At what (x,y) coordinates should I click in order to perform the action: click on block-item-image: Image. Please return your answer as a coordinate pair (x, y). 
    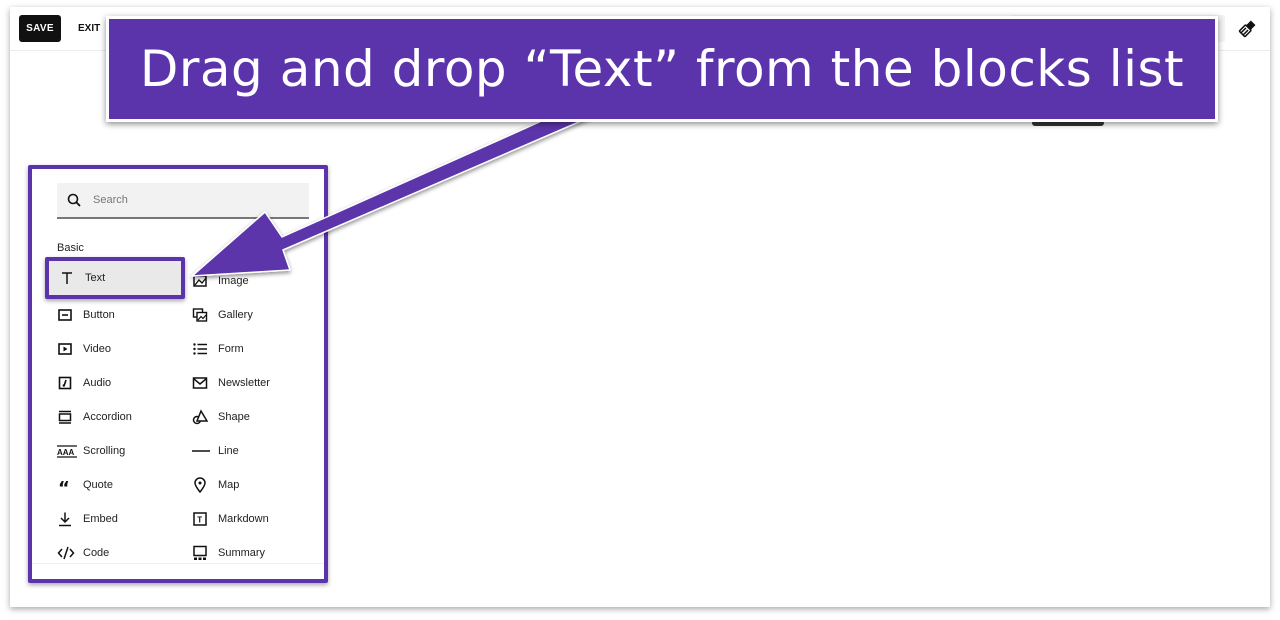
    Looking at the image, I should click on (220, 281).